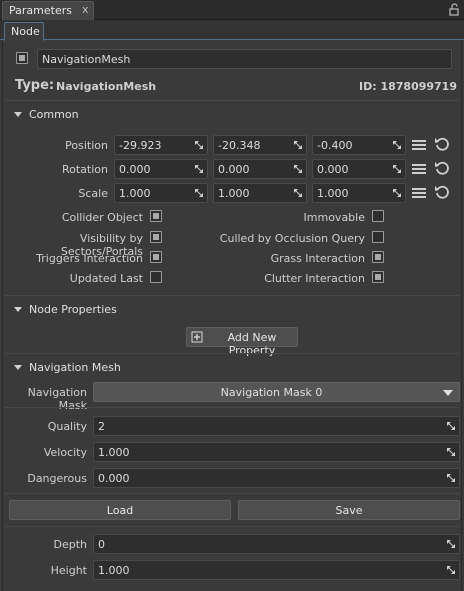  What do you see at coordinates (333, 193) in the screenshot?
I see `scale-z-value: 1.000` at bounding box center [333, 193].